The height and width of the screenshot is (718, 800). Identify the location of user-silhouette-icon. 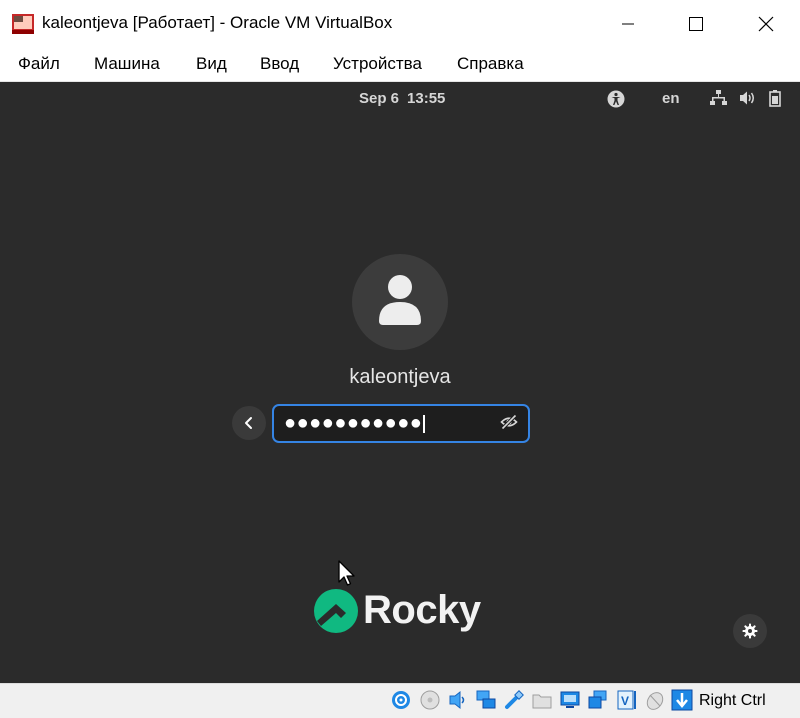
(400, 300).